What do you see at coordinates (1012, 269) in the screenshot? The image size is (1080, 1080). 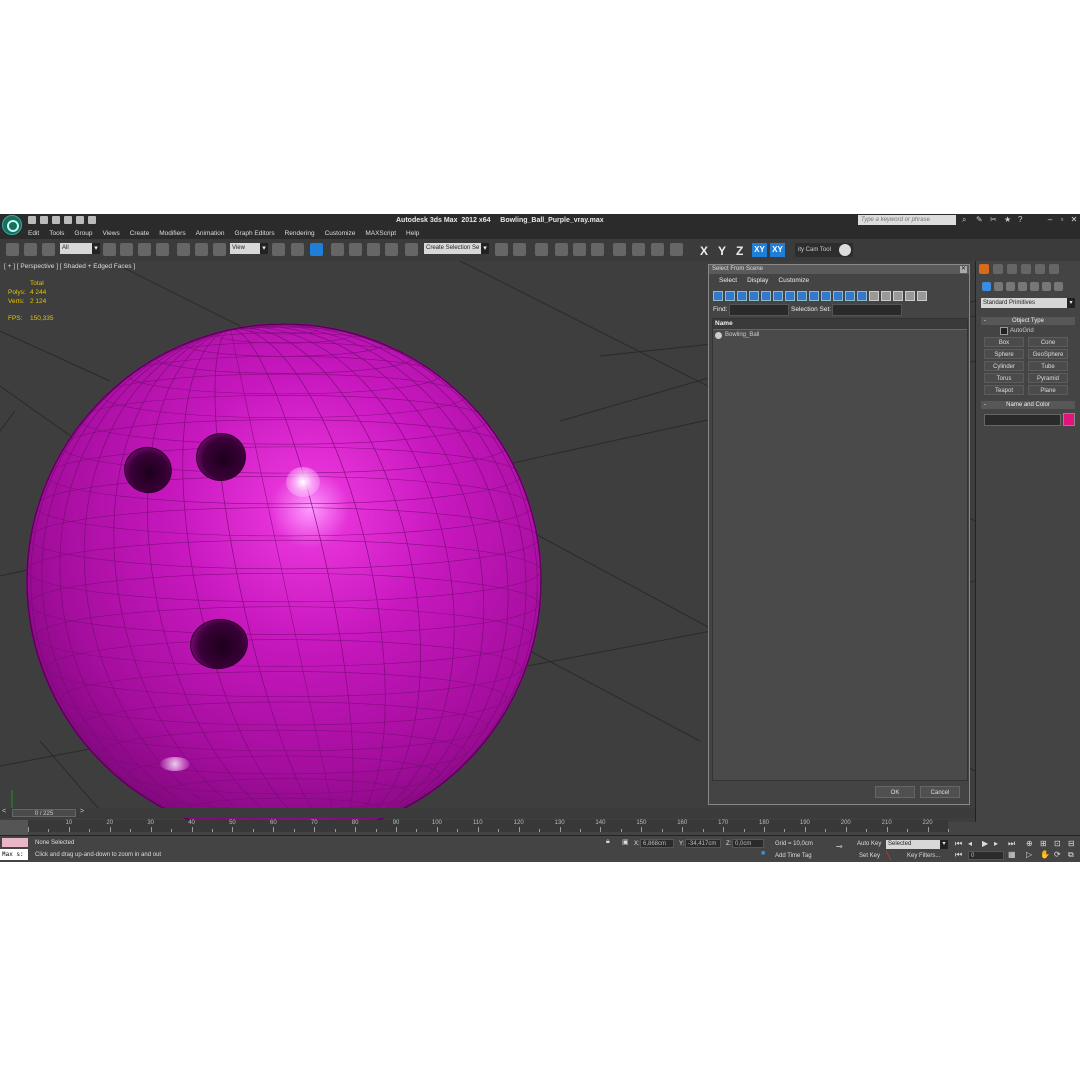 I see `hierarchy-tab-icon` at bounding box center [1012, 269].